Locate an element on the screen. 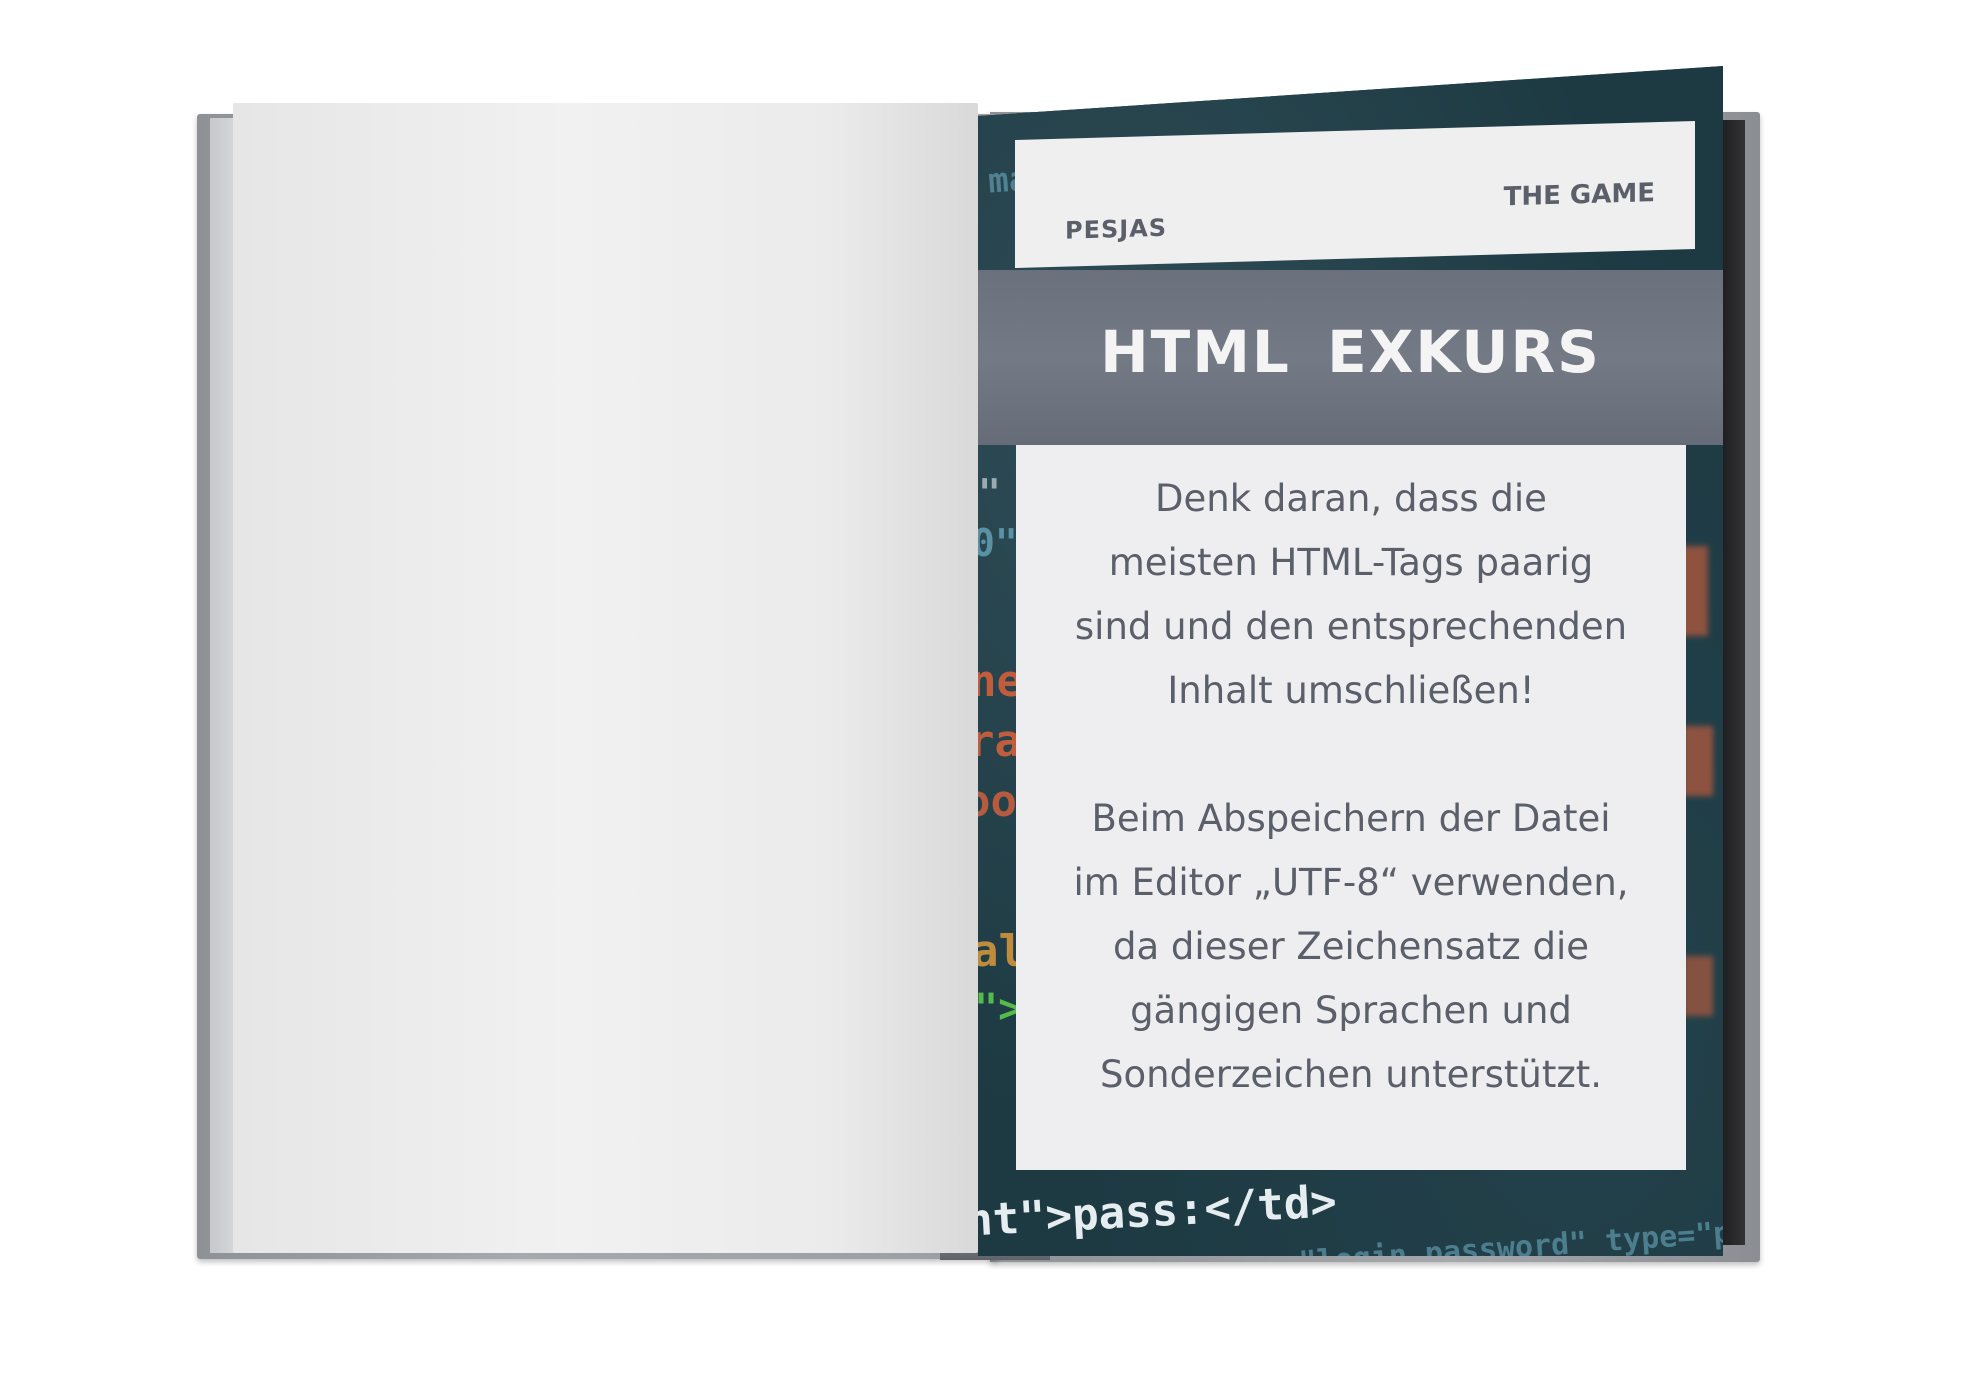 Image resolution: width=1972 pixels, height=1379 pixels. text-line: Denk daran, dass die is located at coordinates (1351, 498).